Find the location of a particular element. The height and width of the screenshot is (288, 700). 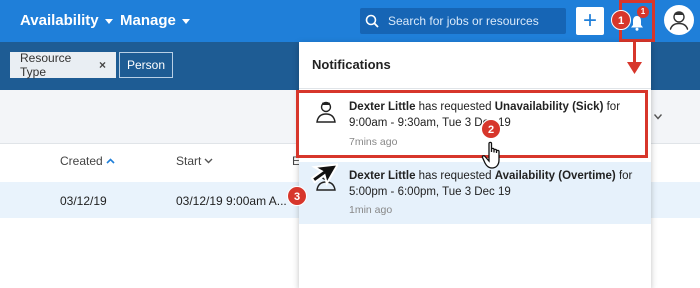

notification-time: 7mins ago is located at coordinates (373, 142).